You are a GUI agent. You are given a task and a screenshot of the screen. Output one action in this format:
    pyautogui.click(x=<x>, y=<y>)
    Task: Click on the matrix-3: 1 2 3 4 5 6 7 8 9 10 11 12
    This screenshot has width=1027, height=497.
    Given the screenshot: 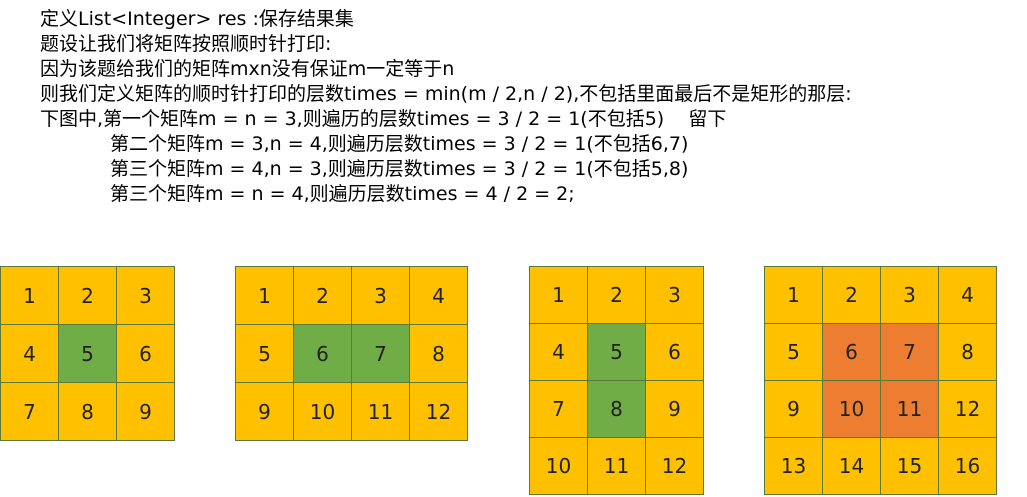 What is the action you would take?
    pyautogui.click(x=616, y=380)
    